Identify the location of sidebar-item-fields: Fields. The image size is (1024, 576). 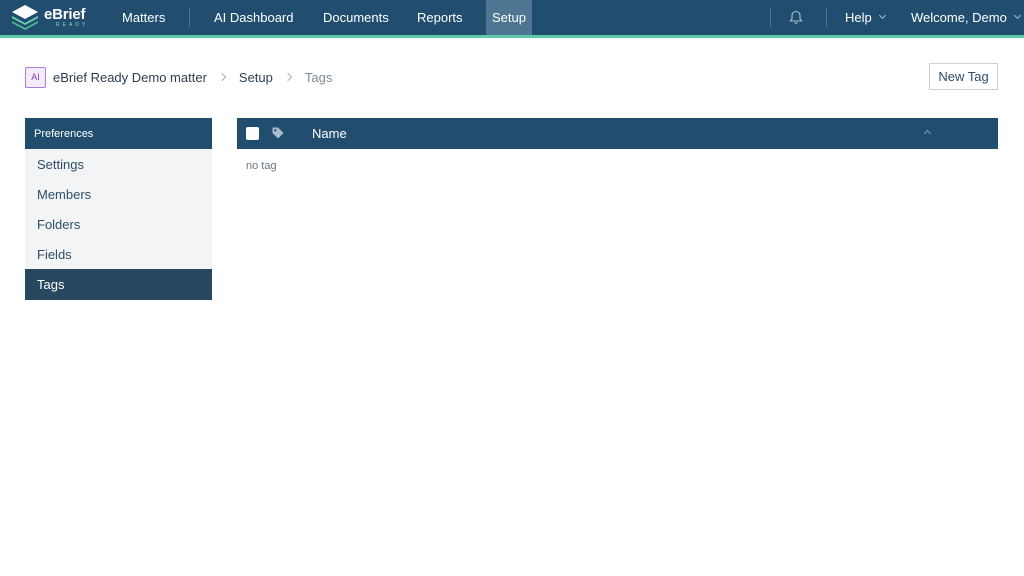
(118, 254).